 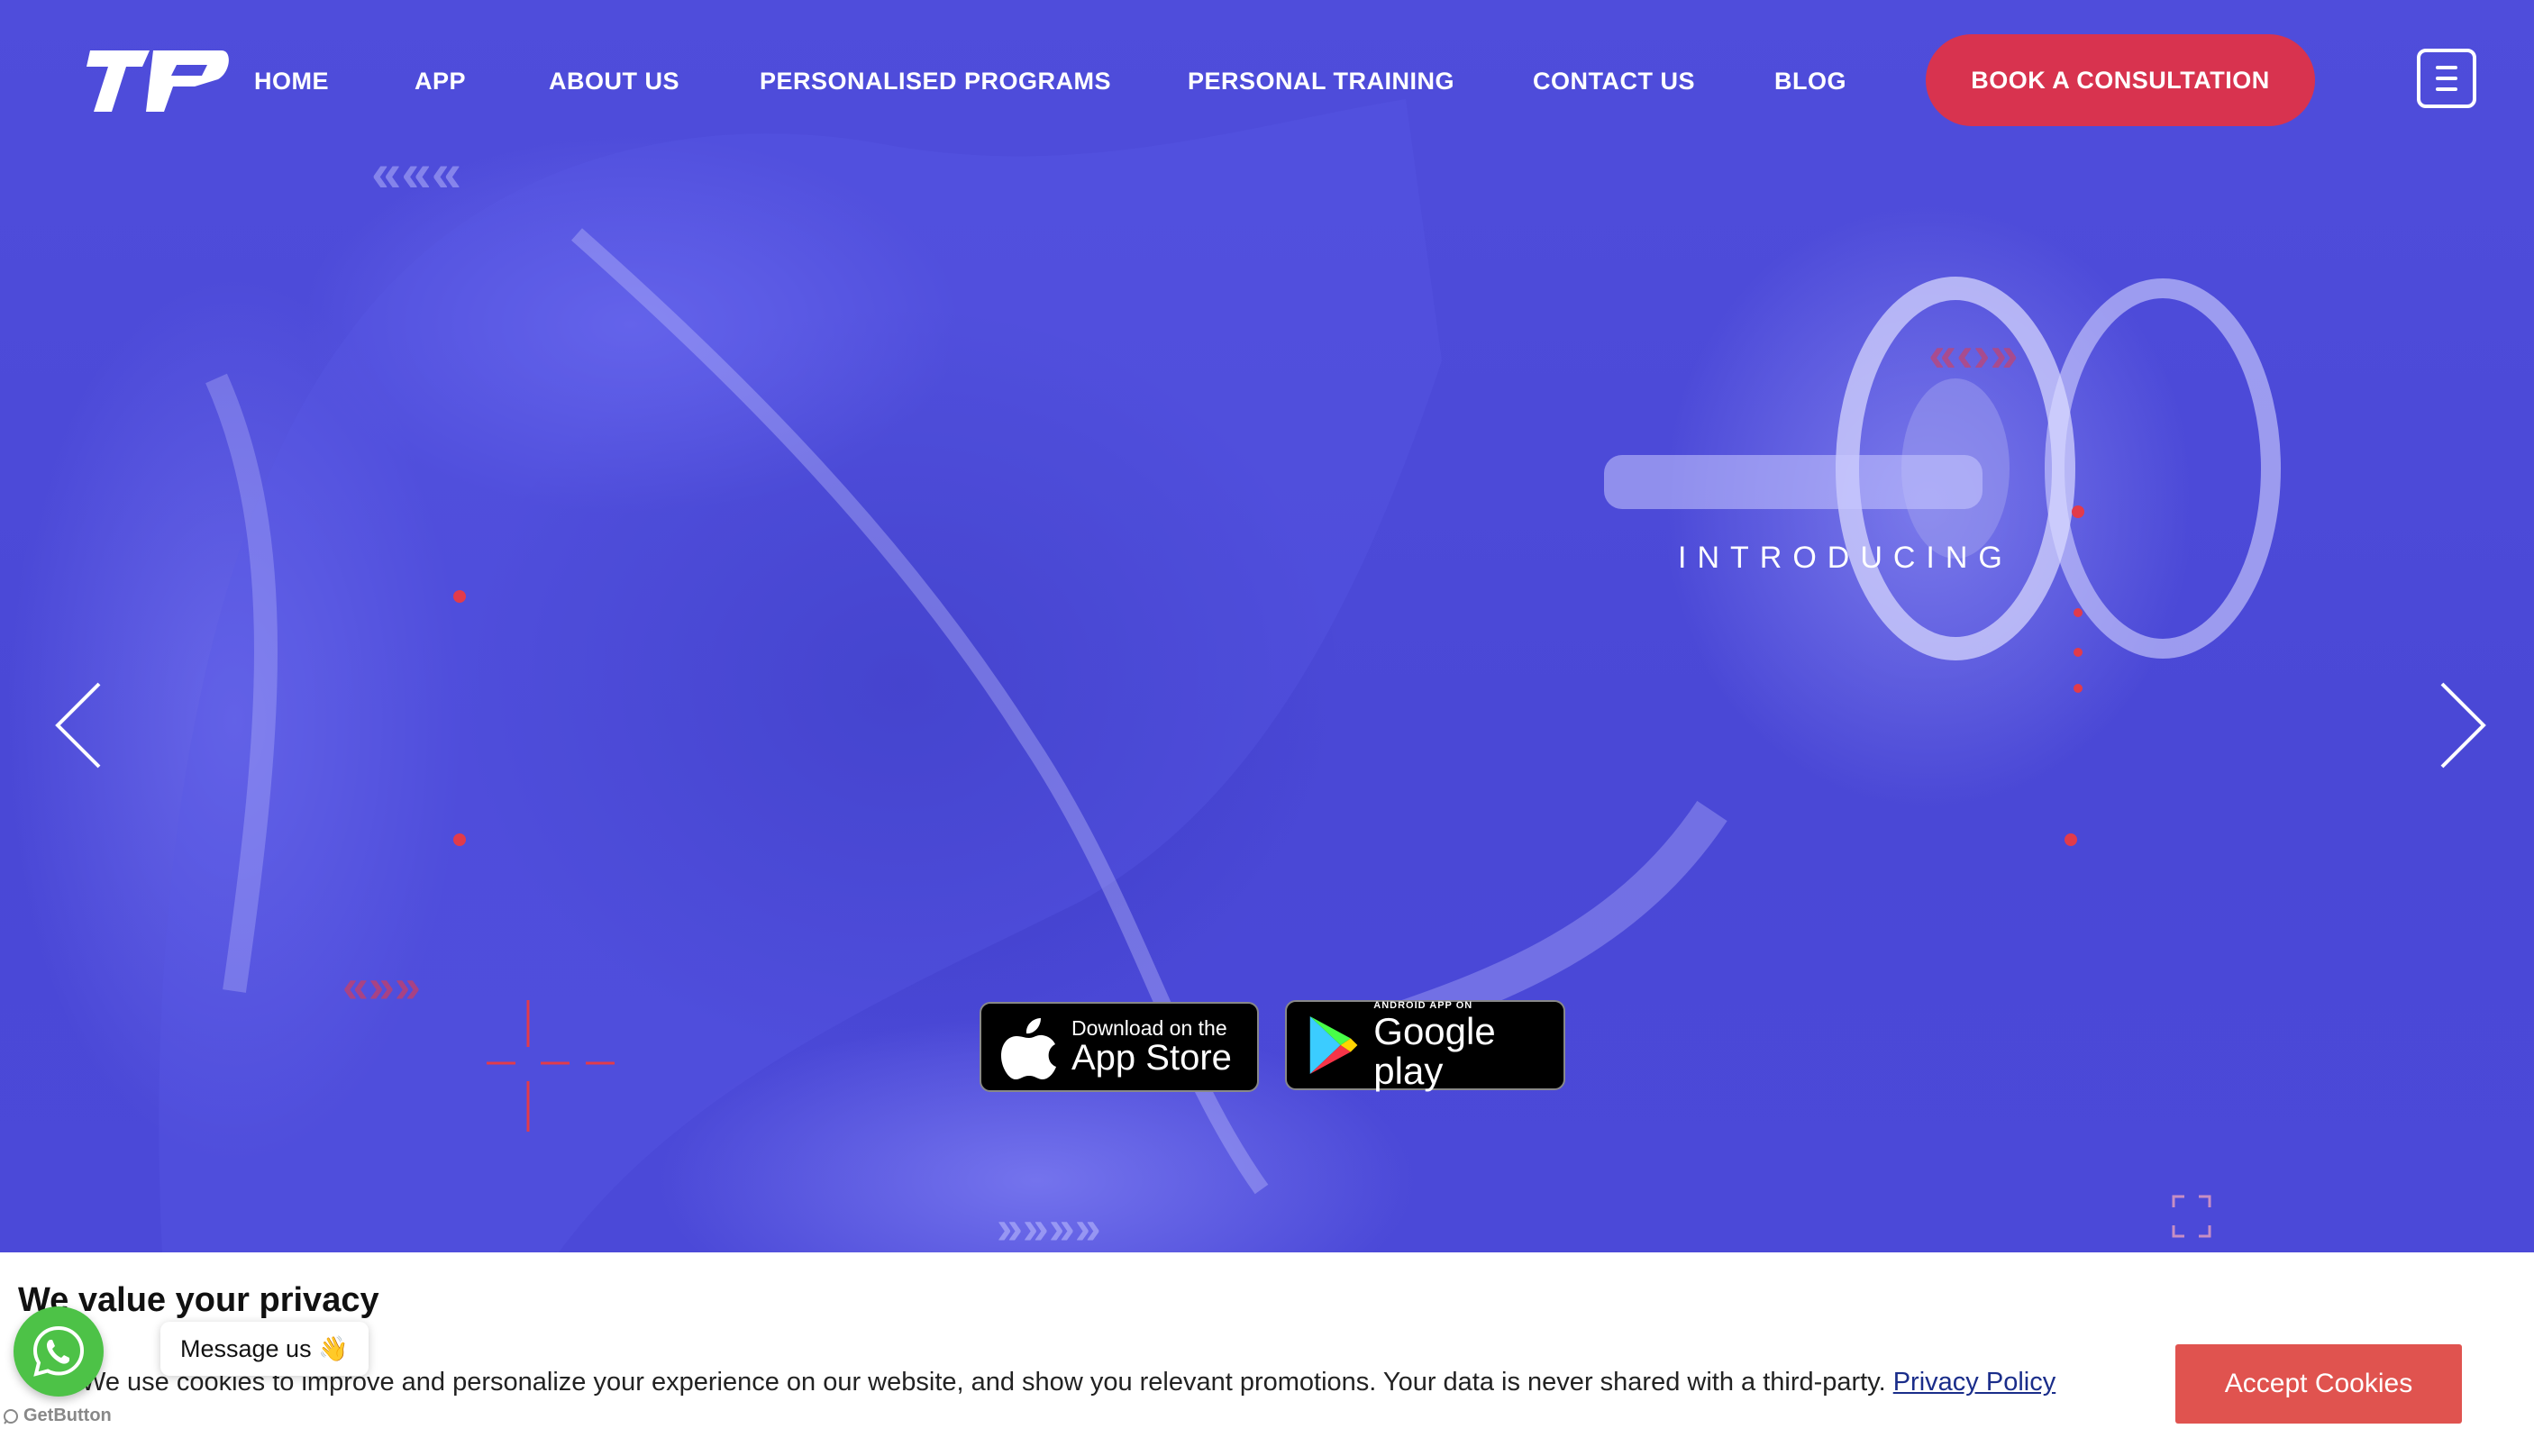 I want to click on app-store-small-text: Download on the, so click(x=1149, y=1028).